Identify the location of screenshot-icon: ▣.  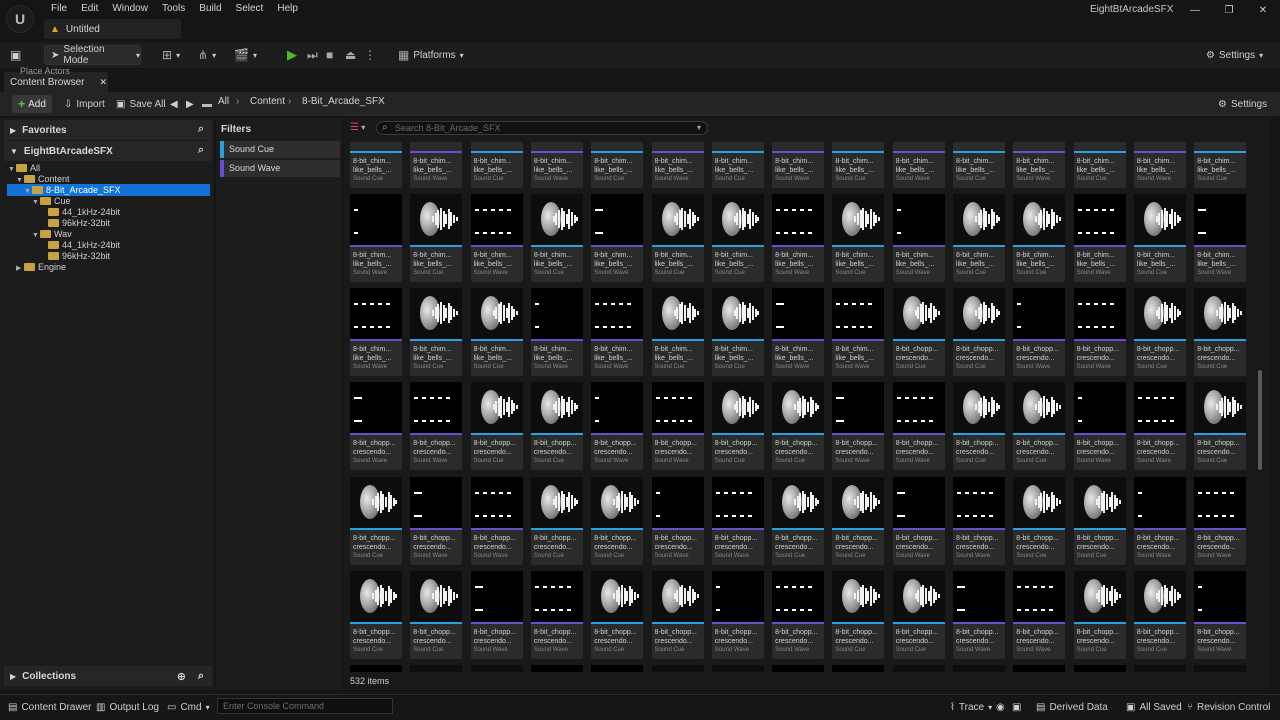
(1016, 707).